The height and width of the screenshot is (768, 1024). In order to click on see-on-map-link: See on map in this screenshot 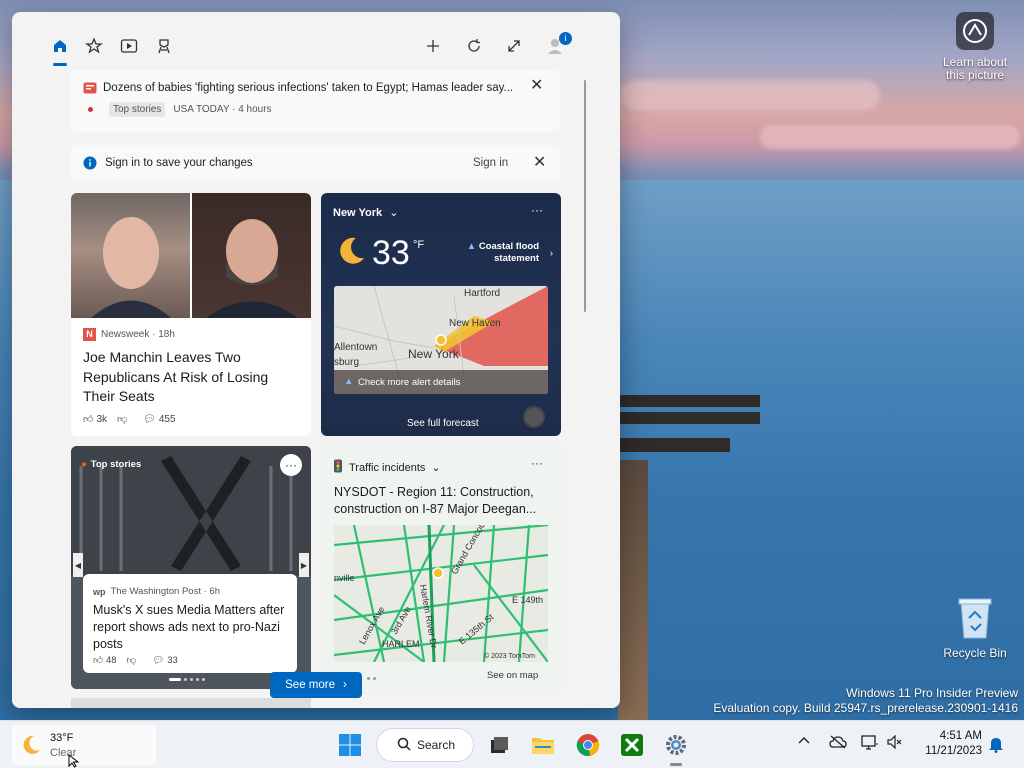, I will do `click(512, 675)`.